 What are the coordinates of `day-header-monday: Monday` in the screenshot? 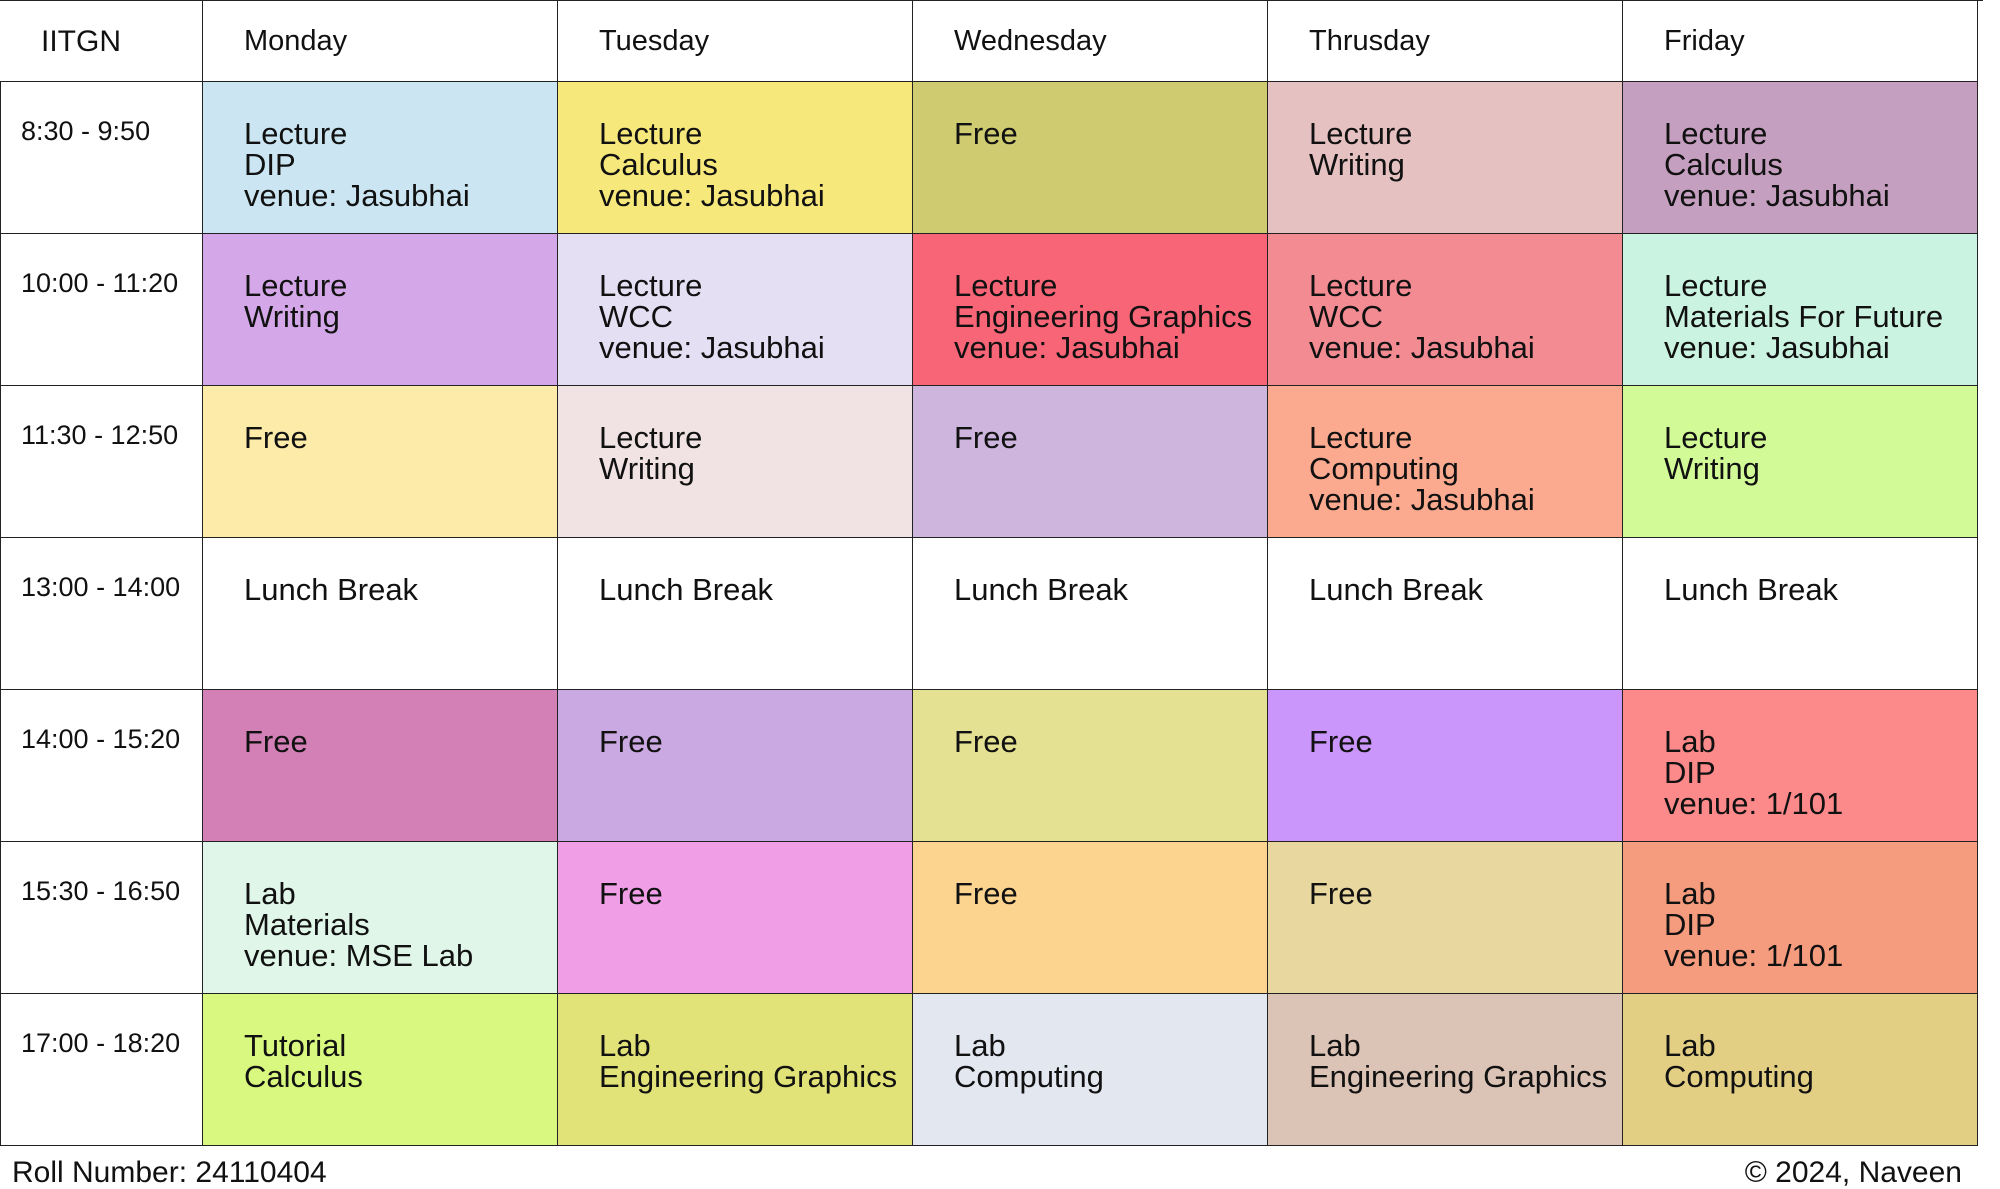 It's located at (380, 41).